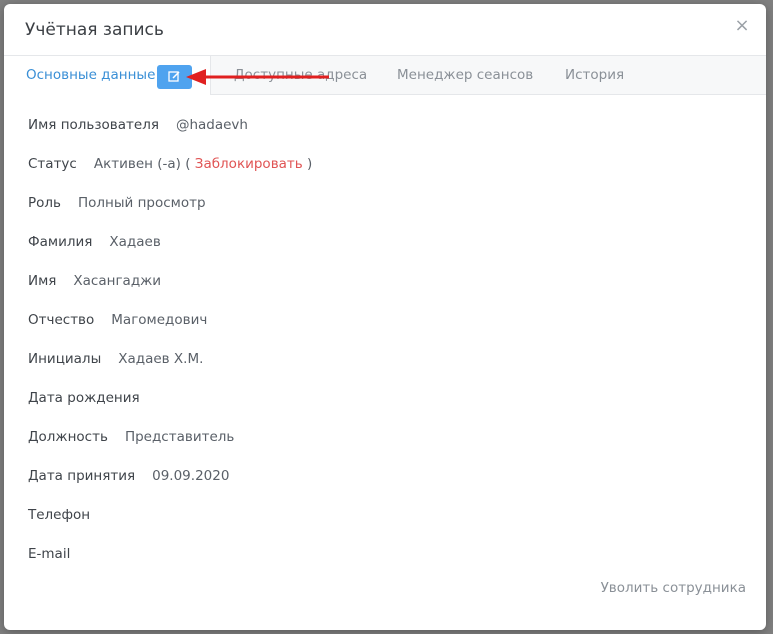  I want to click on close-icon: ×, so click(742, 26).